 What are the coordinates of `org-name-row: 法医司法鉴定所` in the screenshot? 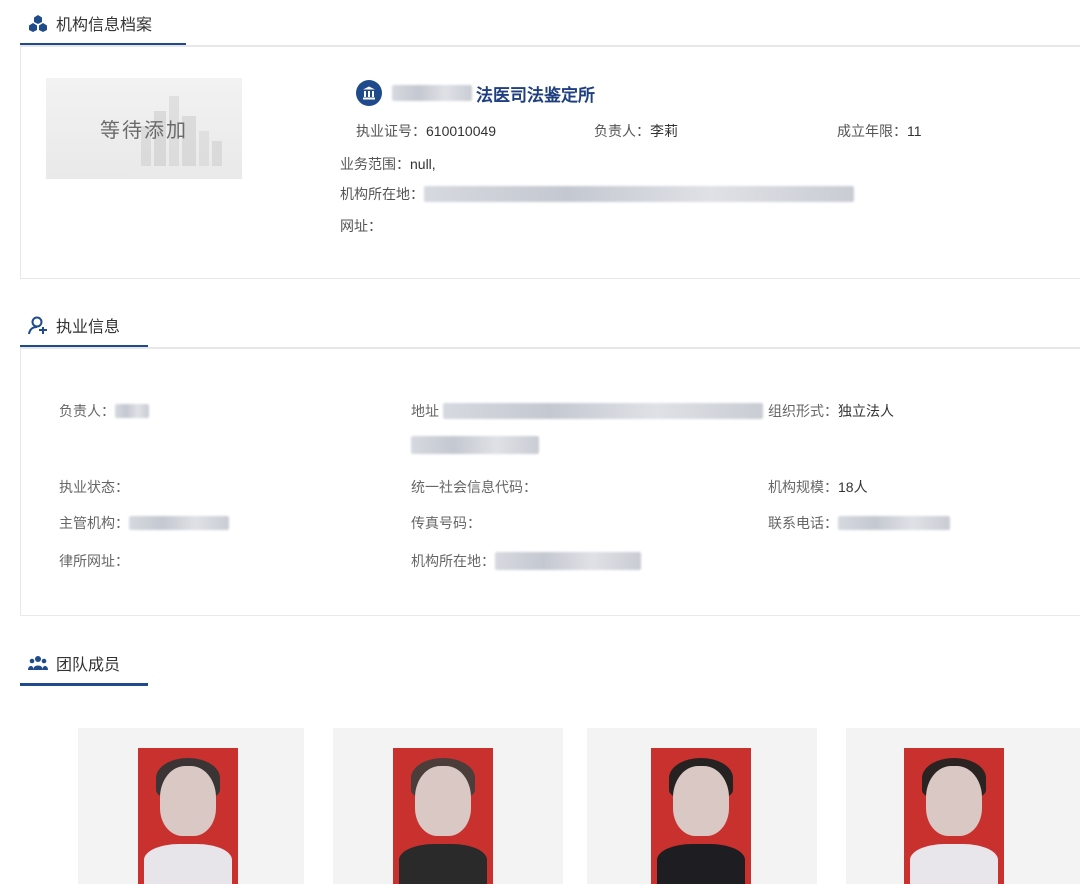 It's located at (475, 93).